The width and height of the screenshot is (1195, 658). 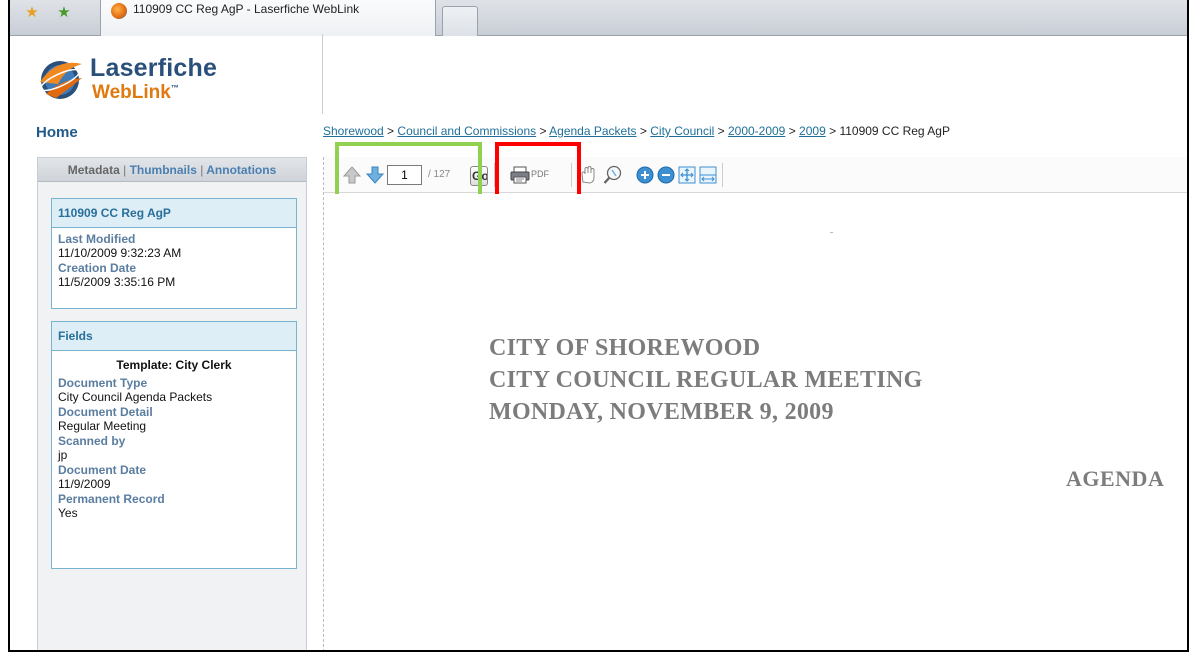 What do you see at coordinates (135, 397) in the screenshot?
I see `field-value: City Council Agenda Packets` at bounding box center [135, 397].